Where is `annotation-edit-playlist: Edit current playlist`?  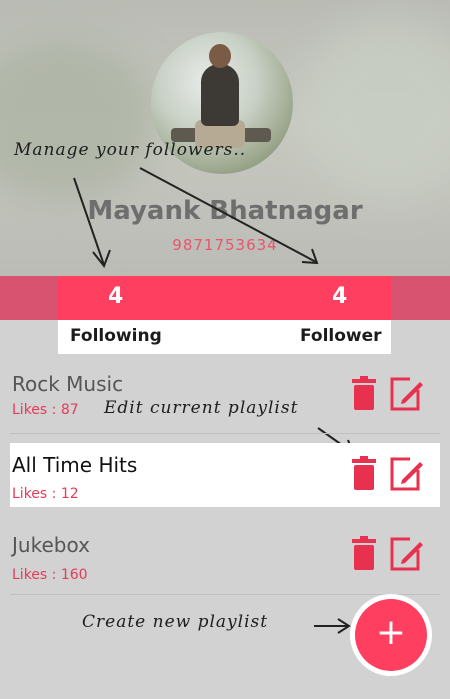 annotation-edit-playlist: Edit current playlist is located at coordinates (201, 408).